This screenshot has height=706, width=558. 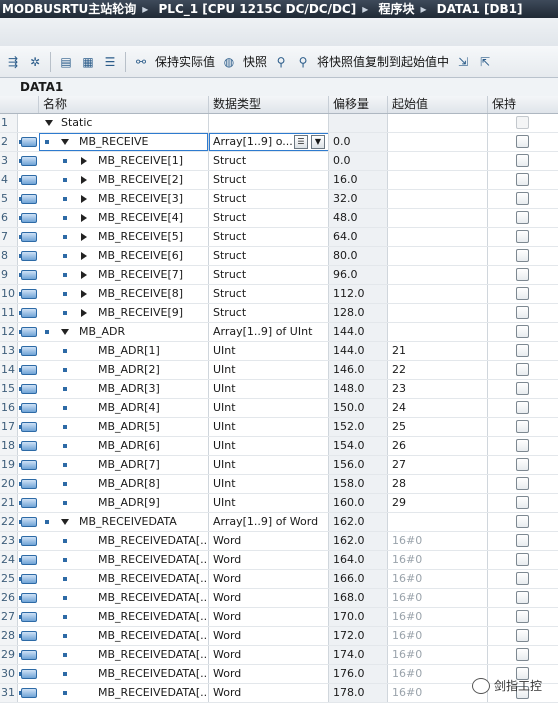 I want to click on table-row: 5 MB_RECEIVE[3] Struct 32.0, so click(x=279, y=199).